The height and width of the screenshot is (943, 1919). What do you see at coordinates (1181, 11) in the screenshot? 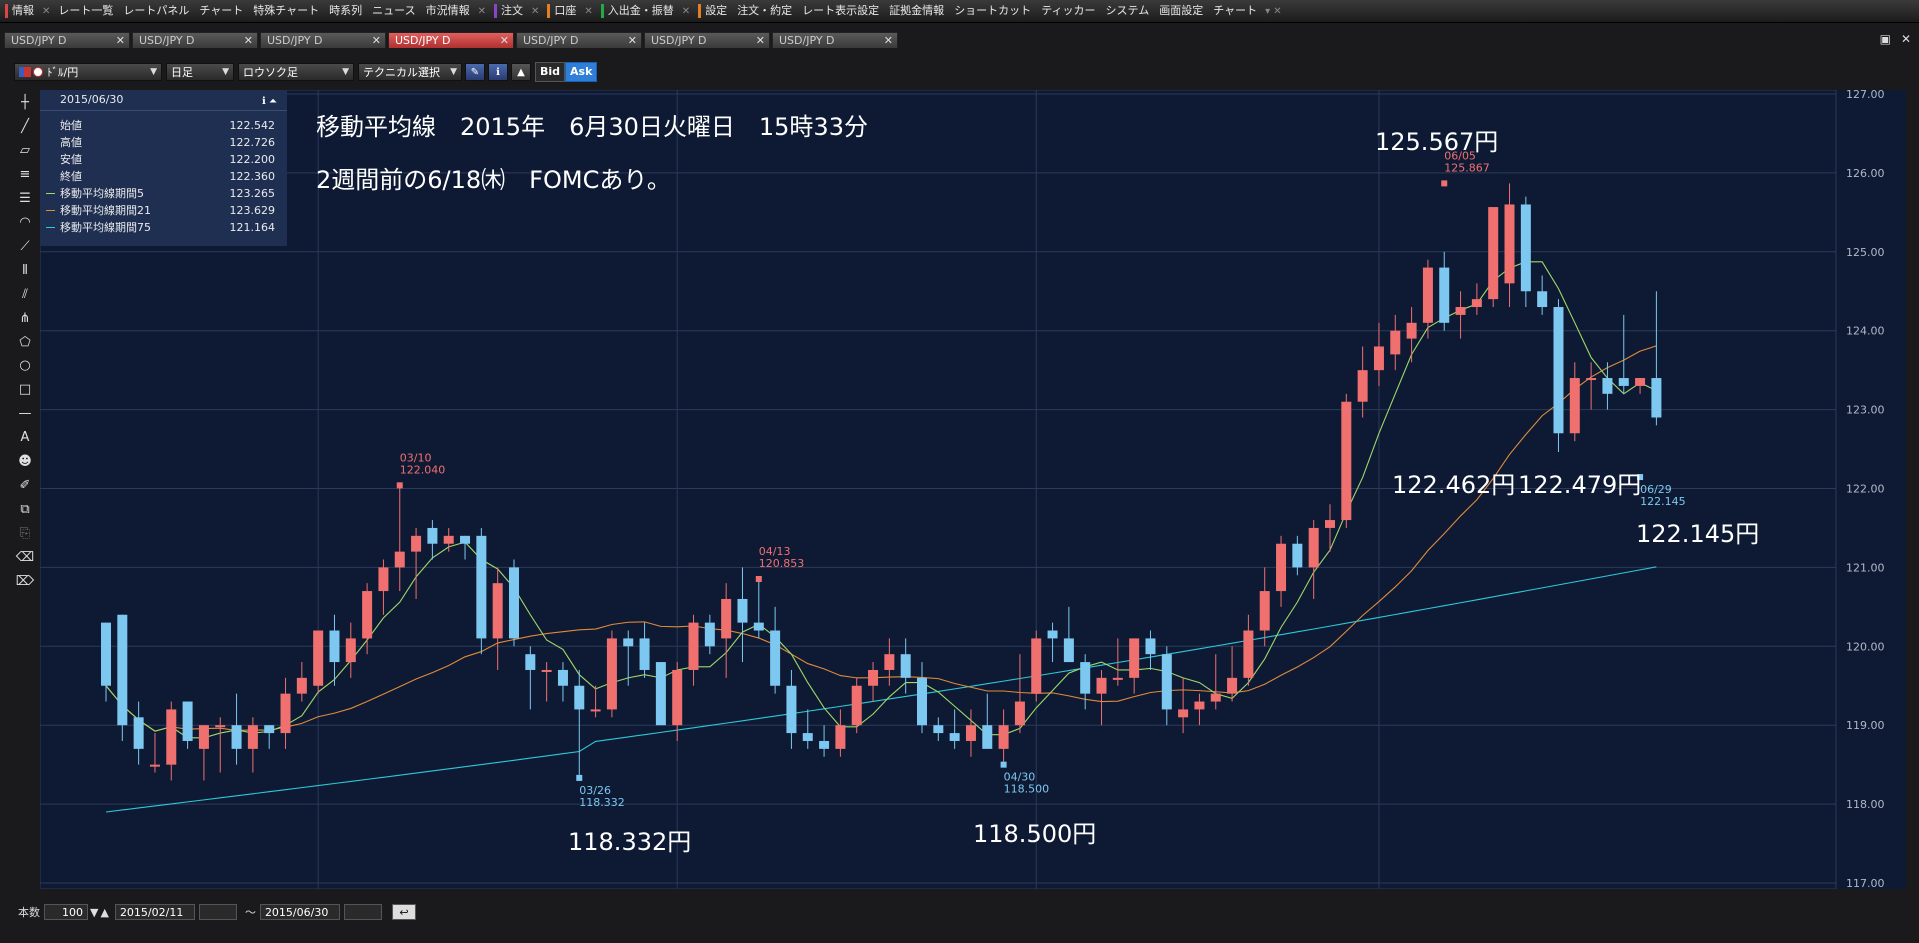
I see `menu-item: 画面設定` at bounding box center [1181, 11].